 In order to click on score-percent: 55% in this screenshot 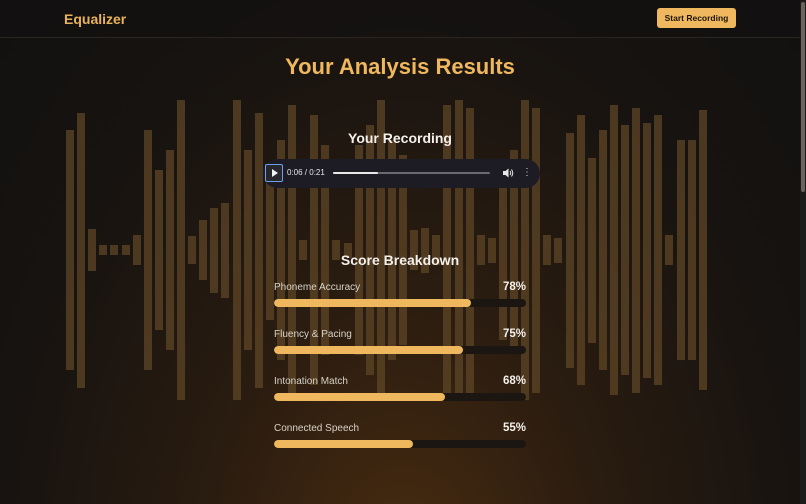, I will do `click(514, 428)`.